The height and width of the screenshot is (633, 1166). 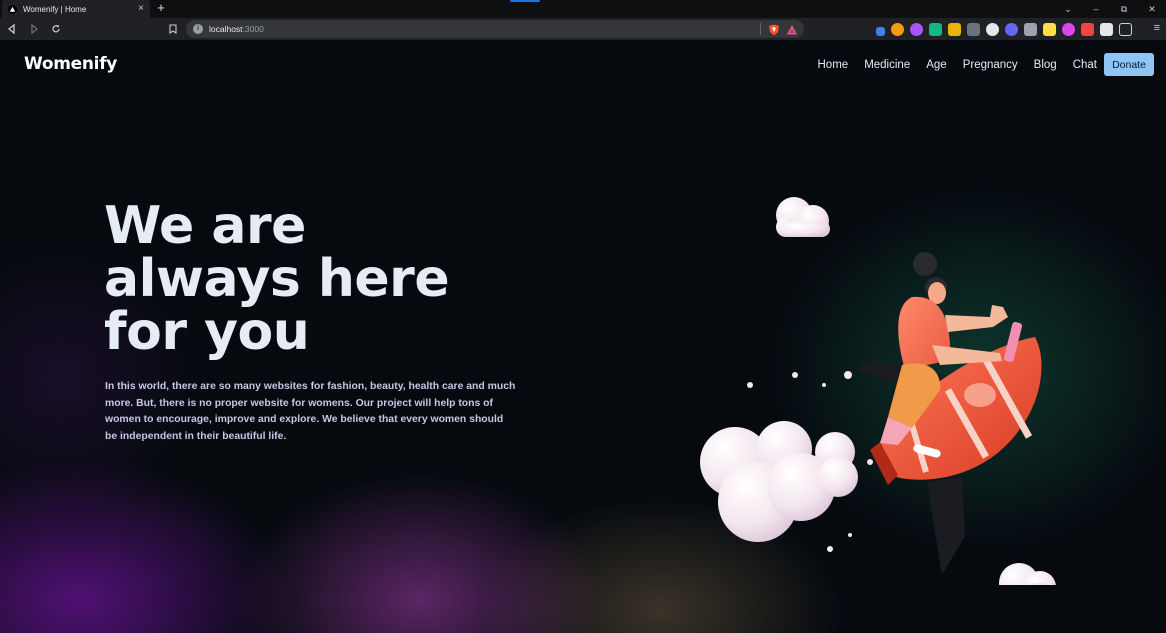 I want to click on back-button, so click(x=12, y=29).